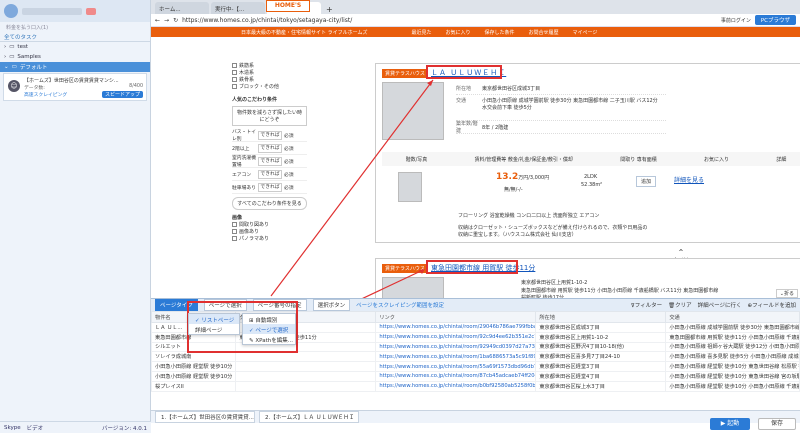 The height and width of the screenshot is (433, 800). Describe the element at coordinates (499, 32) in the screenshot. I see `nav-saved: 保存した条件` at that location.